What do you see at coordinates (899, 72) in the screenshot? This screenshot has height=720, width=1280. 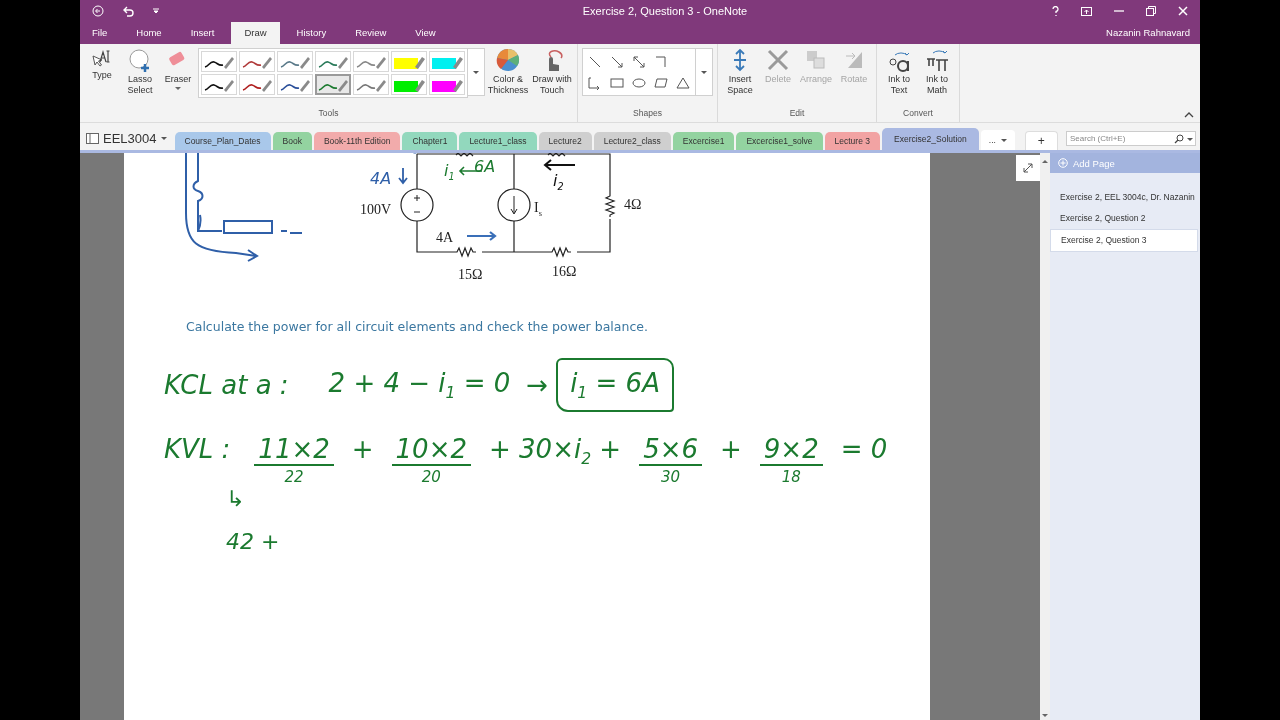 I see `convert-button: Ink to Text` at bounding box center [899, 72].